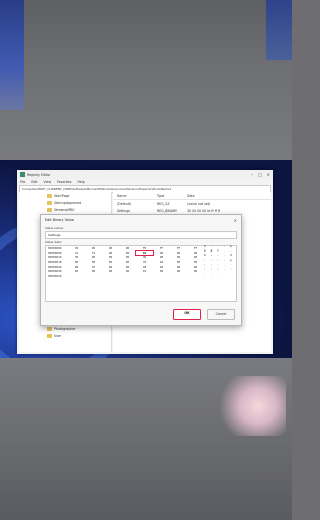  Describe the element at coordinates (251, 406) in the screenshot. I see `background-glow` at that location.